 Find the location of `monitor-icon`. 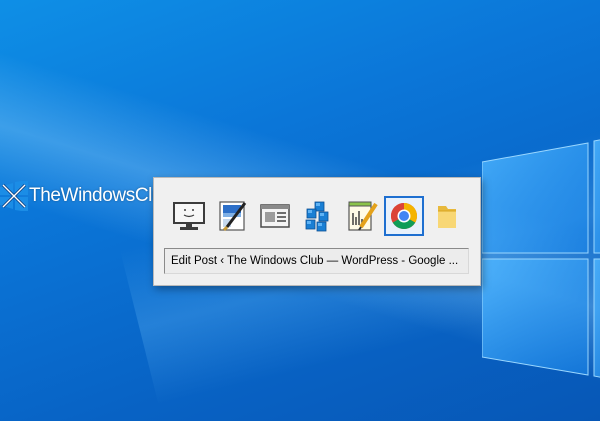

monitor-icon is located at coordinates (189, 216).